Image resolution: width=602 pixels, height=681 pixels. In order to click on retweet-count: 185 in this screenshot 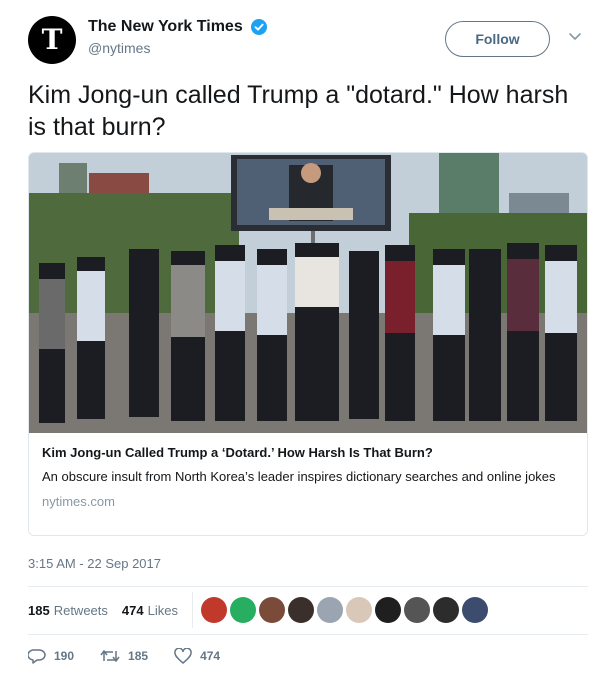, I will do `click(138, 656)`.